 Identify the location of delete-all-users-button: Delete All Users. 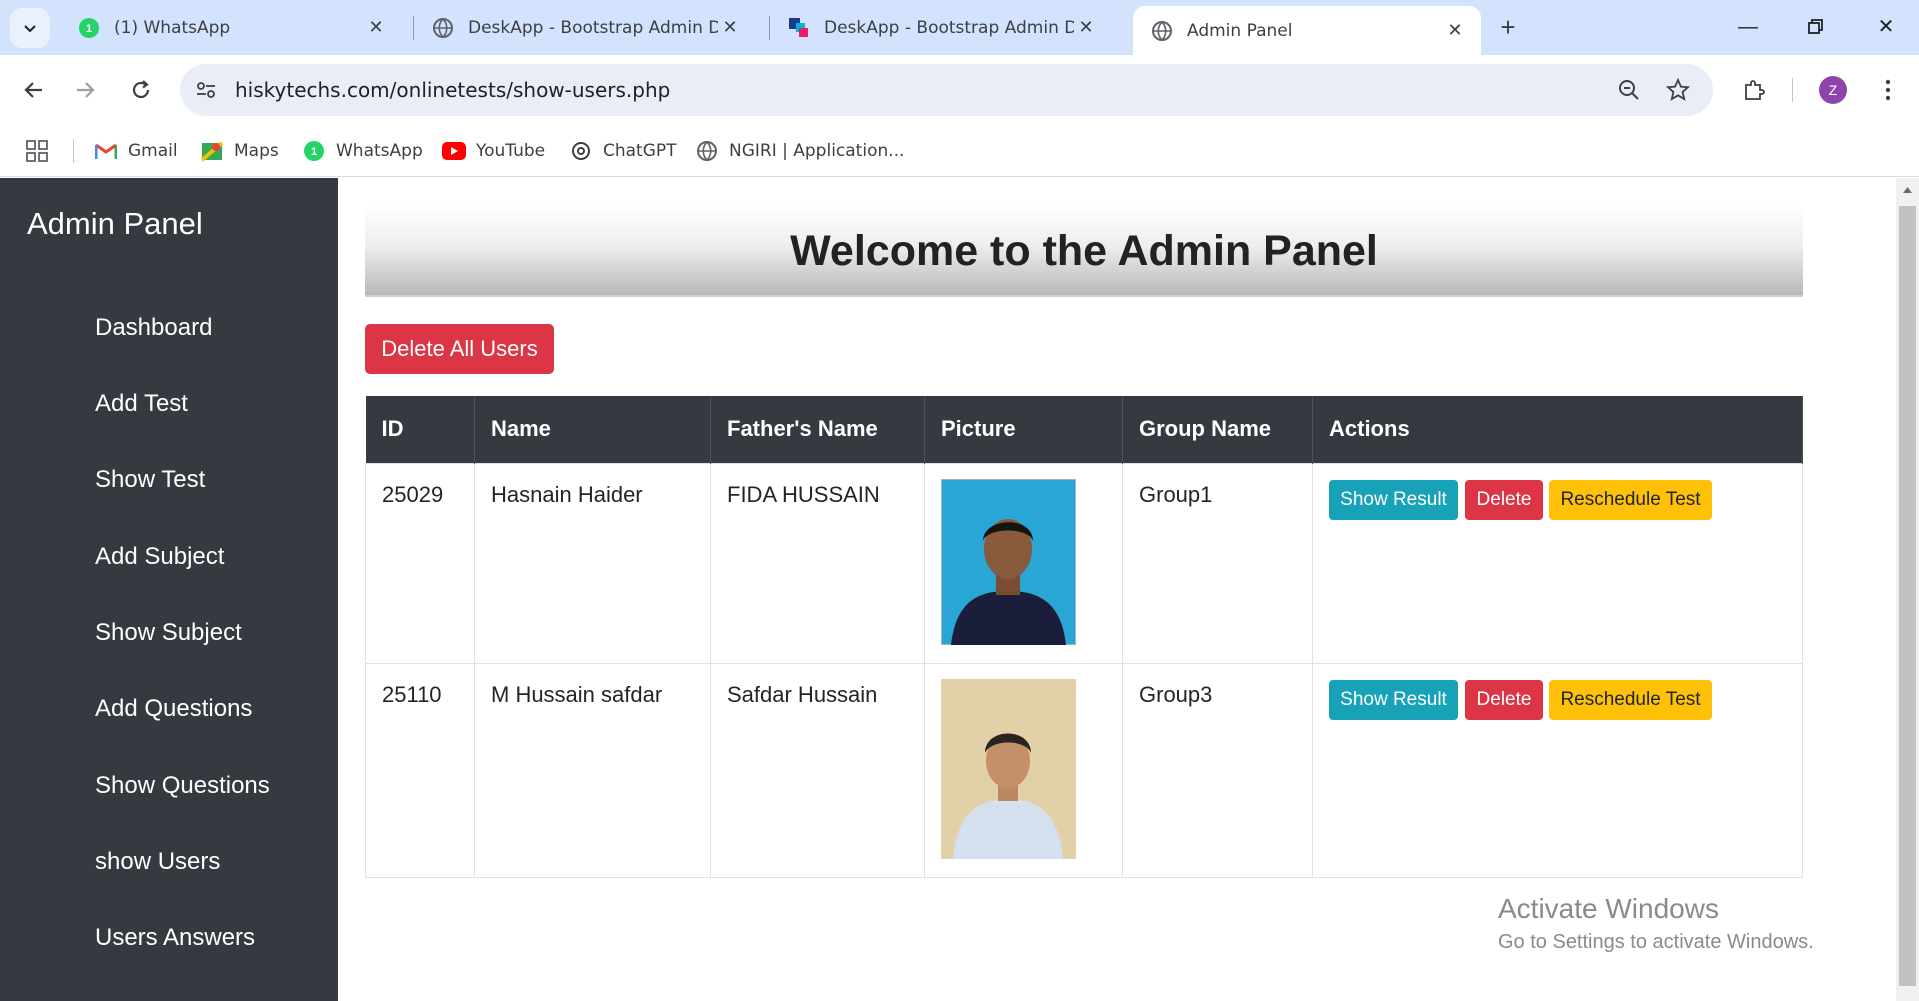
(459, 349).